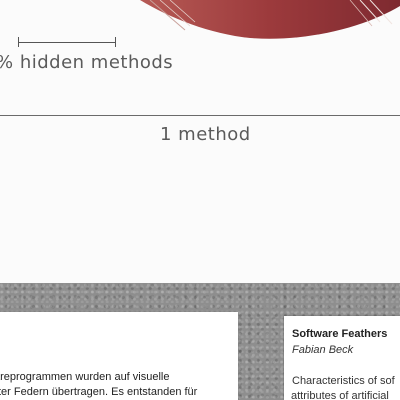 This screenshot has width=400, height=400. I want to click on card-left-line: areprogrammen wurden auf visuelle, so click(85, 377).